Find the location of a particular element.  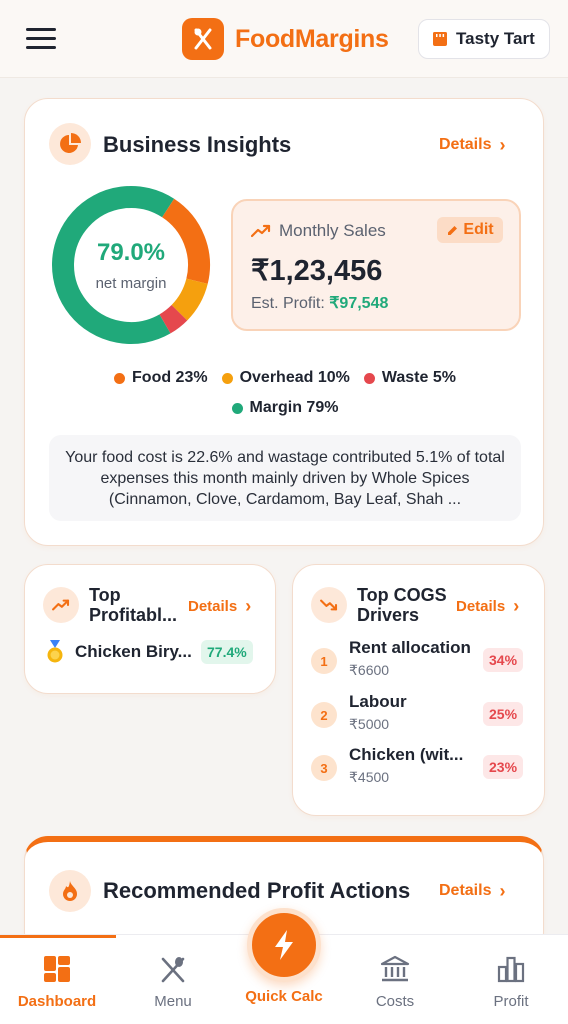

legend-item-waste: Waste 5% is located at coordinates (409, 378).